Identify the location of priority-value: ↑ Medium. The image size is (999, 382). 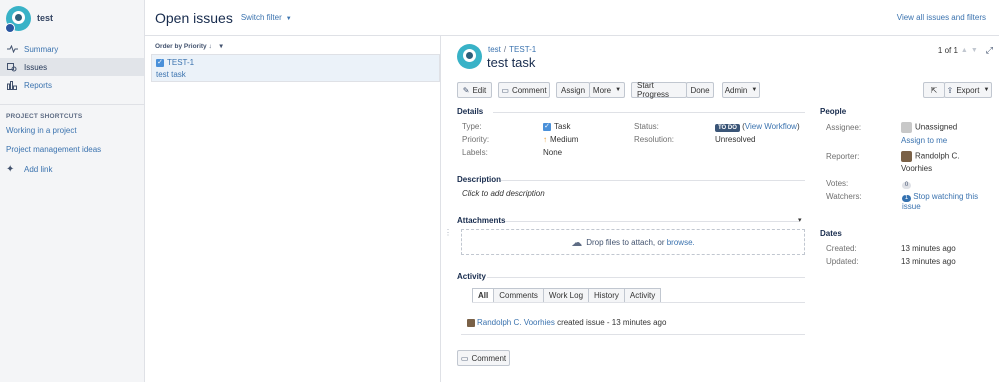
(560, 139).